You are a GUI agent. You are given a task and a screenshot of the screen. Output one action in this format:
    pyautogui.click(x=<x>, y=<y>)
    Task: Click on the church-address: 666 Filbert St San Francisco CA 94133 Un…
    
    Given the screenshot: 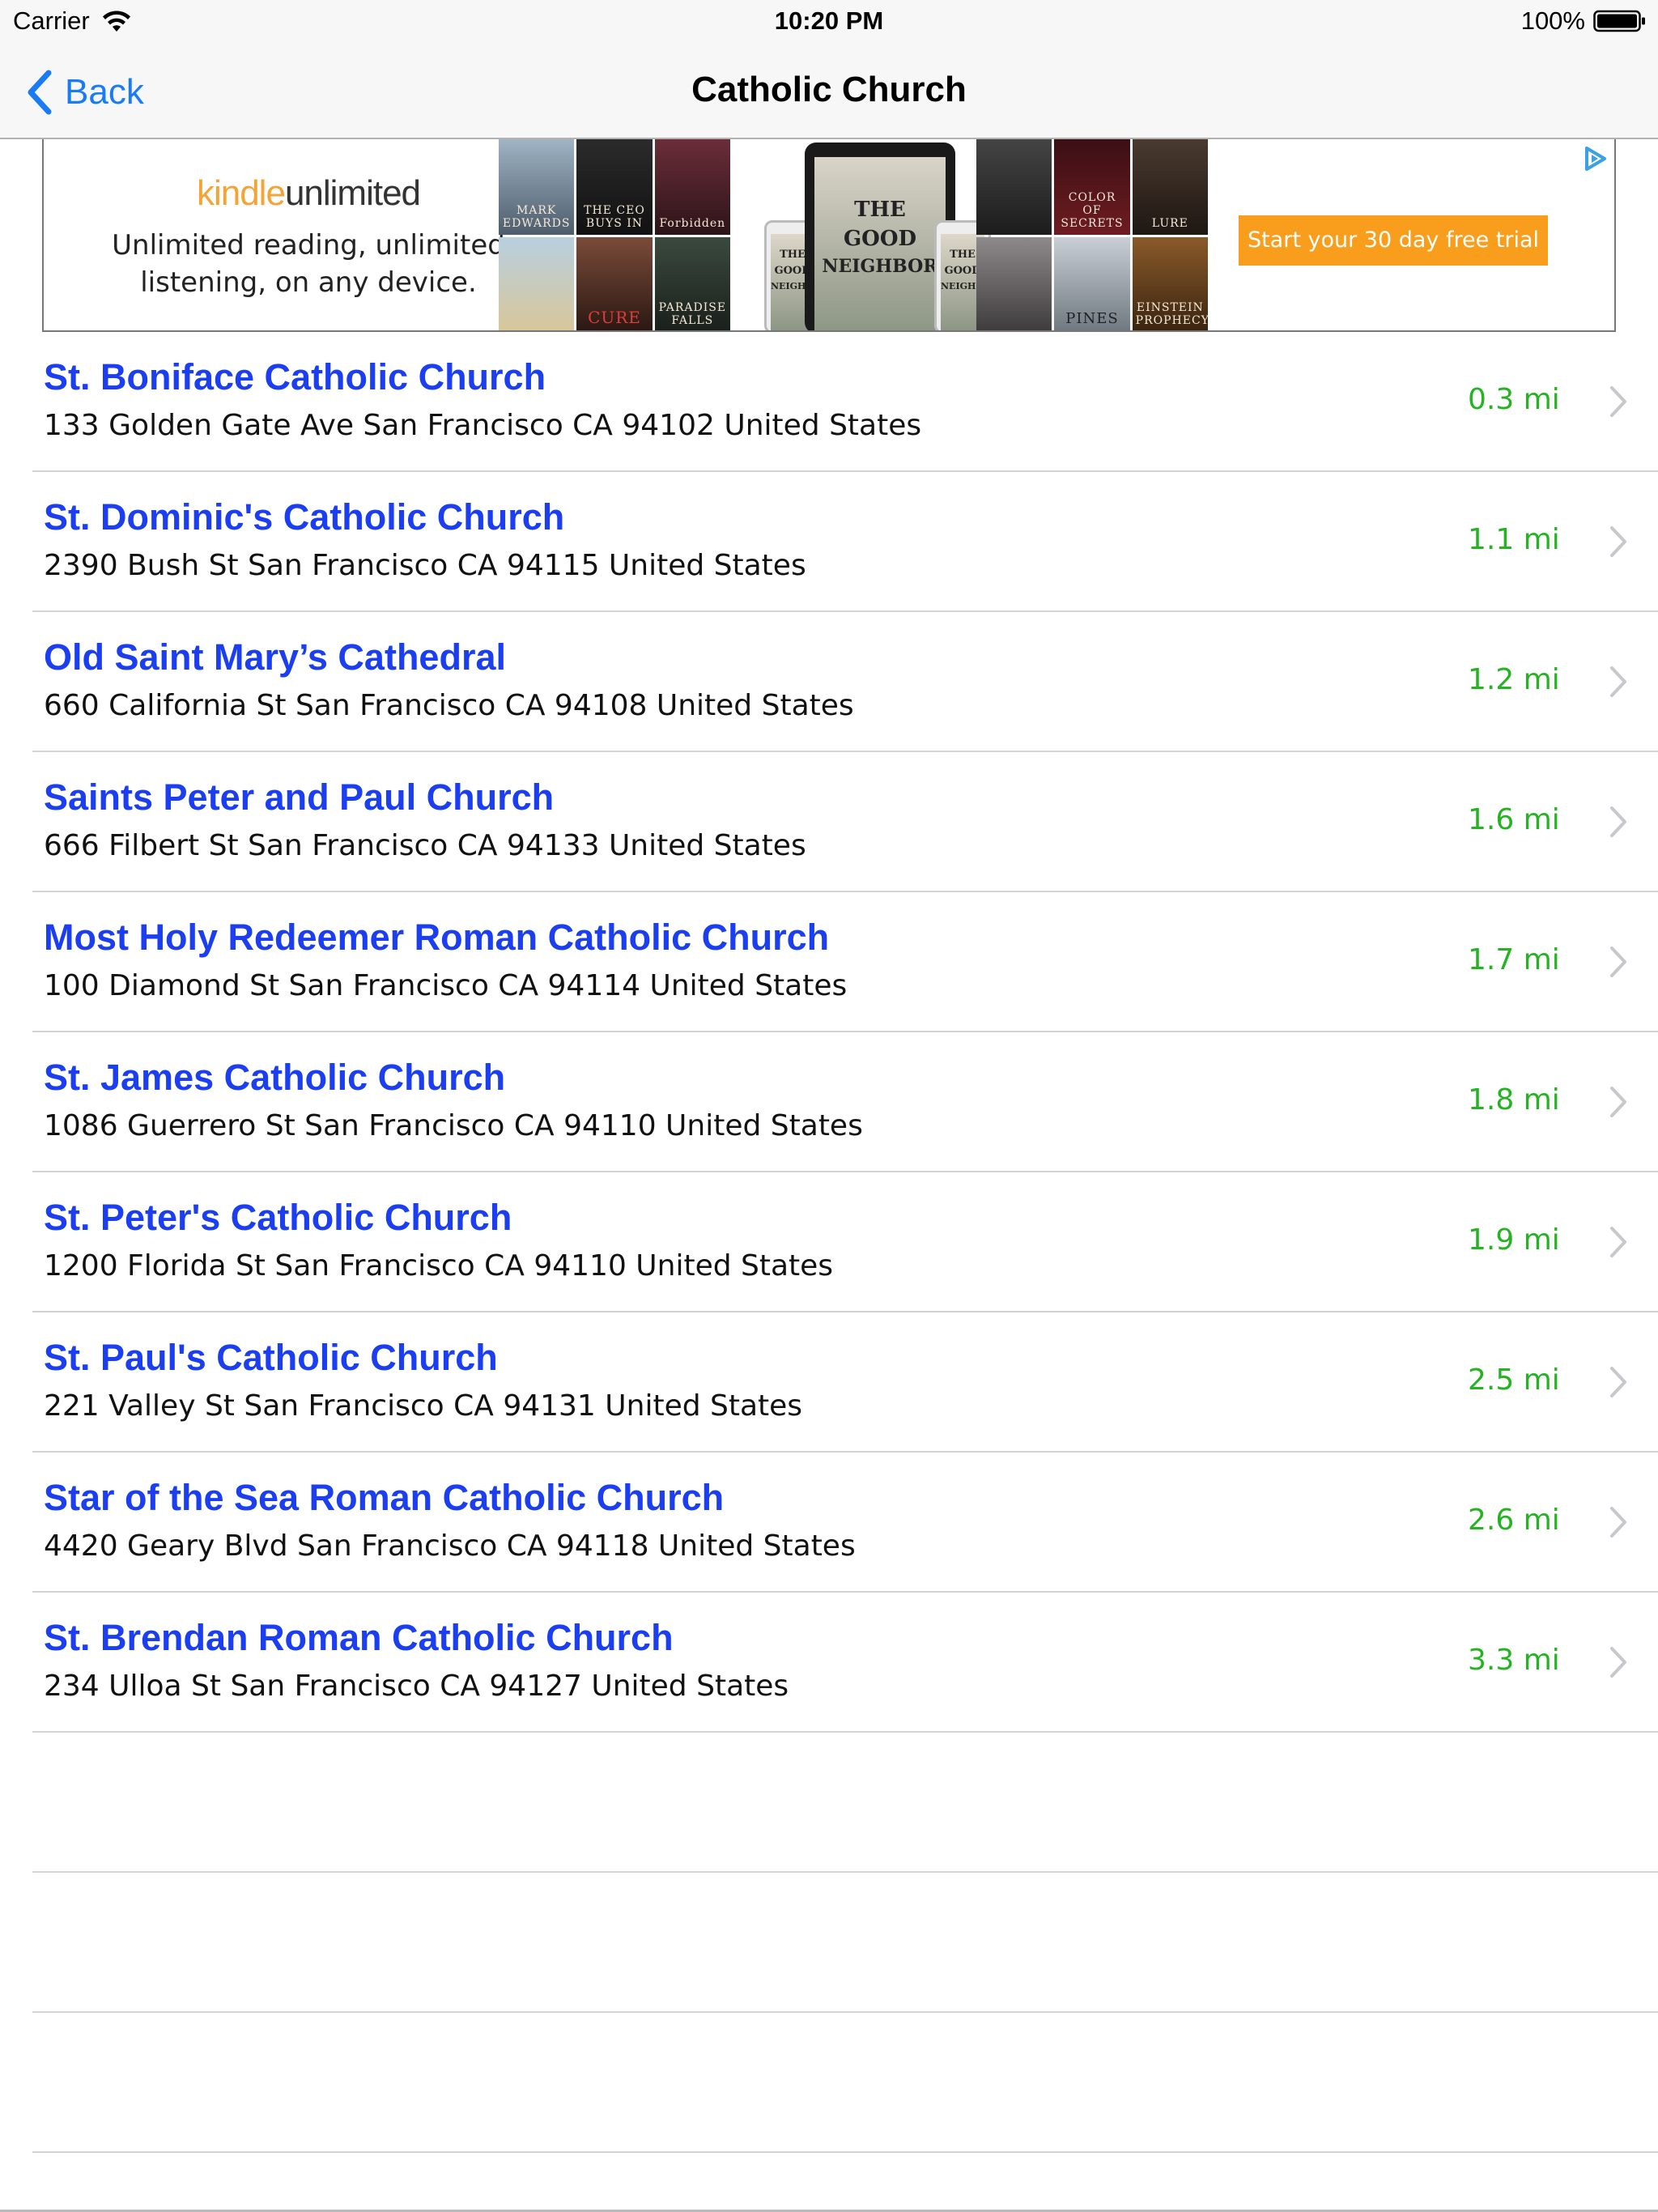 What is the action you would take?
    pyautogui.click(x=425, y=845)
    